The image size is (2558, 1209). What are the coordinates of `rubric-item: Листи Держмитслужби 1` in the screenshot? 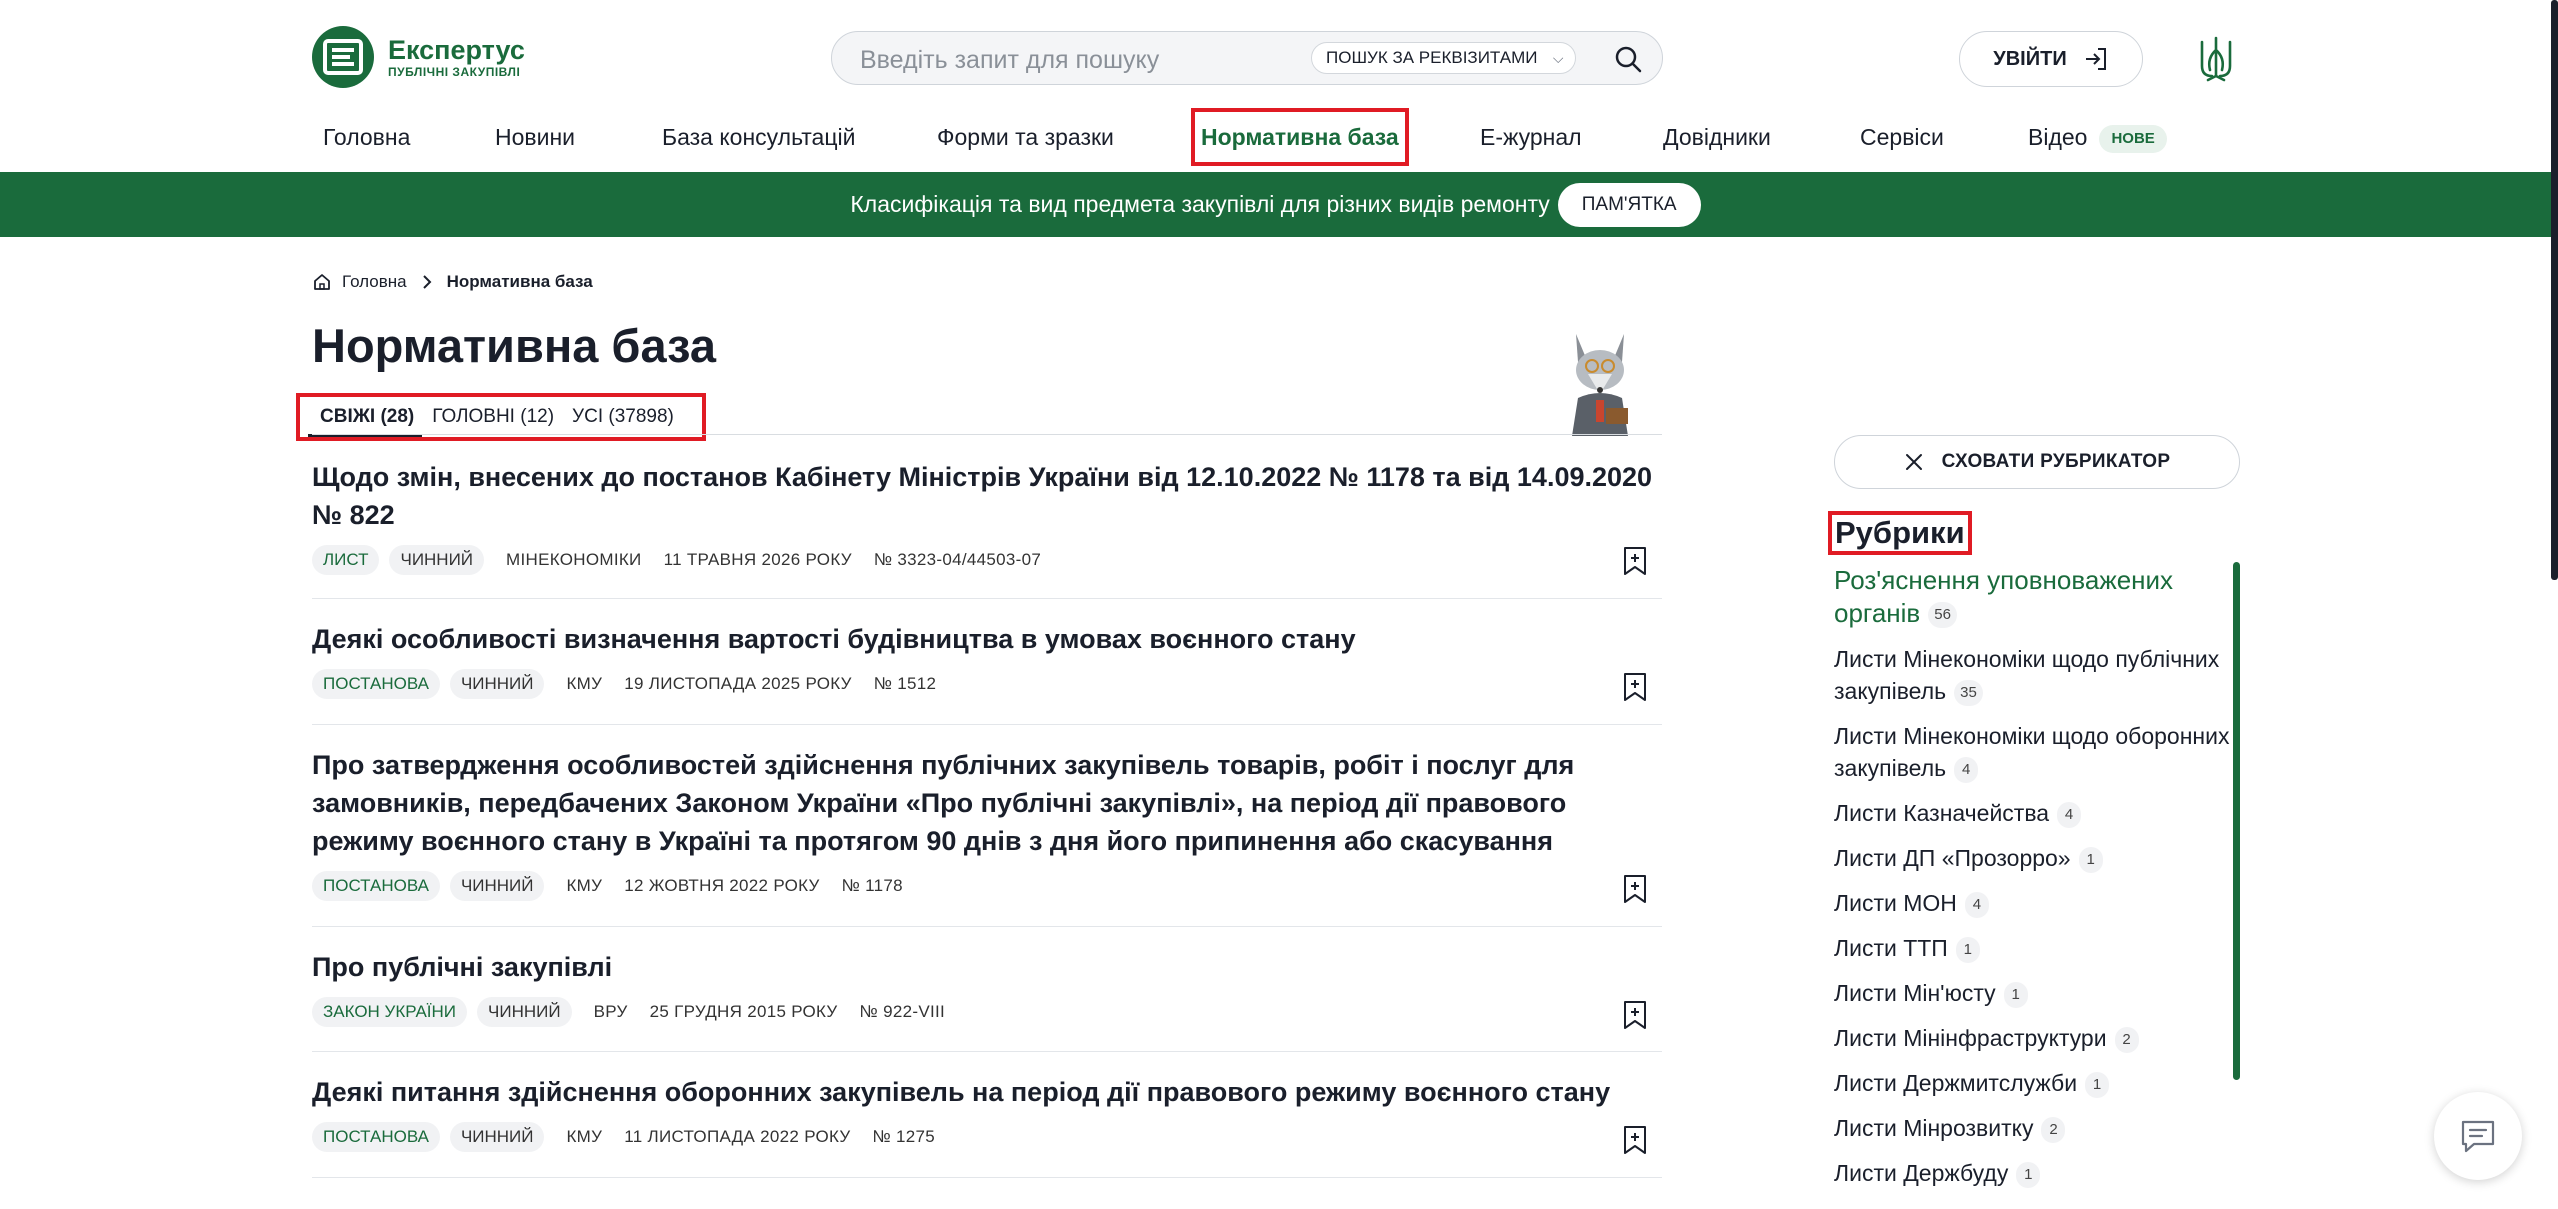 It's located at (2034, 1083).